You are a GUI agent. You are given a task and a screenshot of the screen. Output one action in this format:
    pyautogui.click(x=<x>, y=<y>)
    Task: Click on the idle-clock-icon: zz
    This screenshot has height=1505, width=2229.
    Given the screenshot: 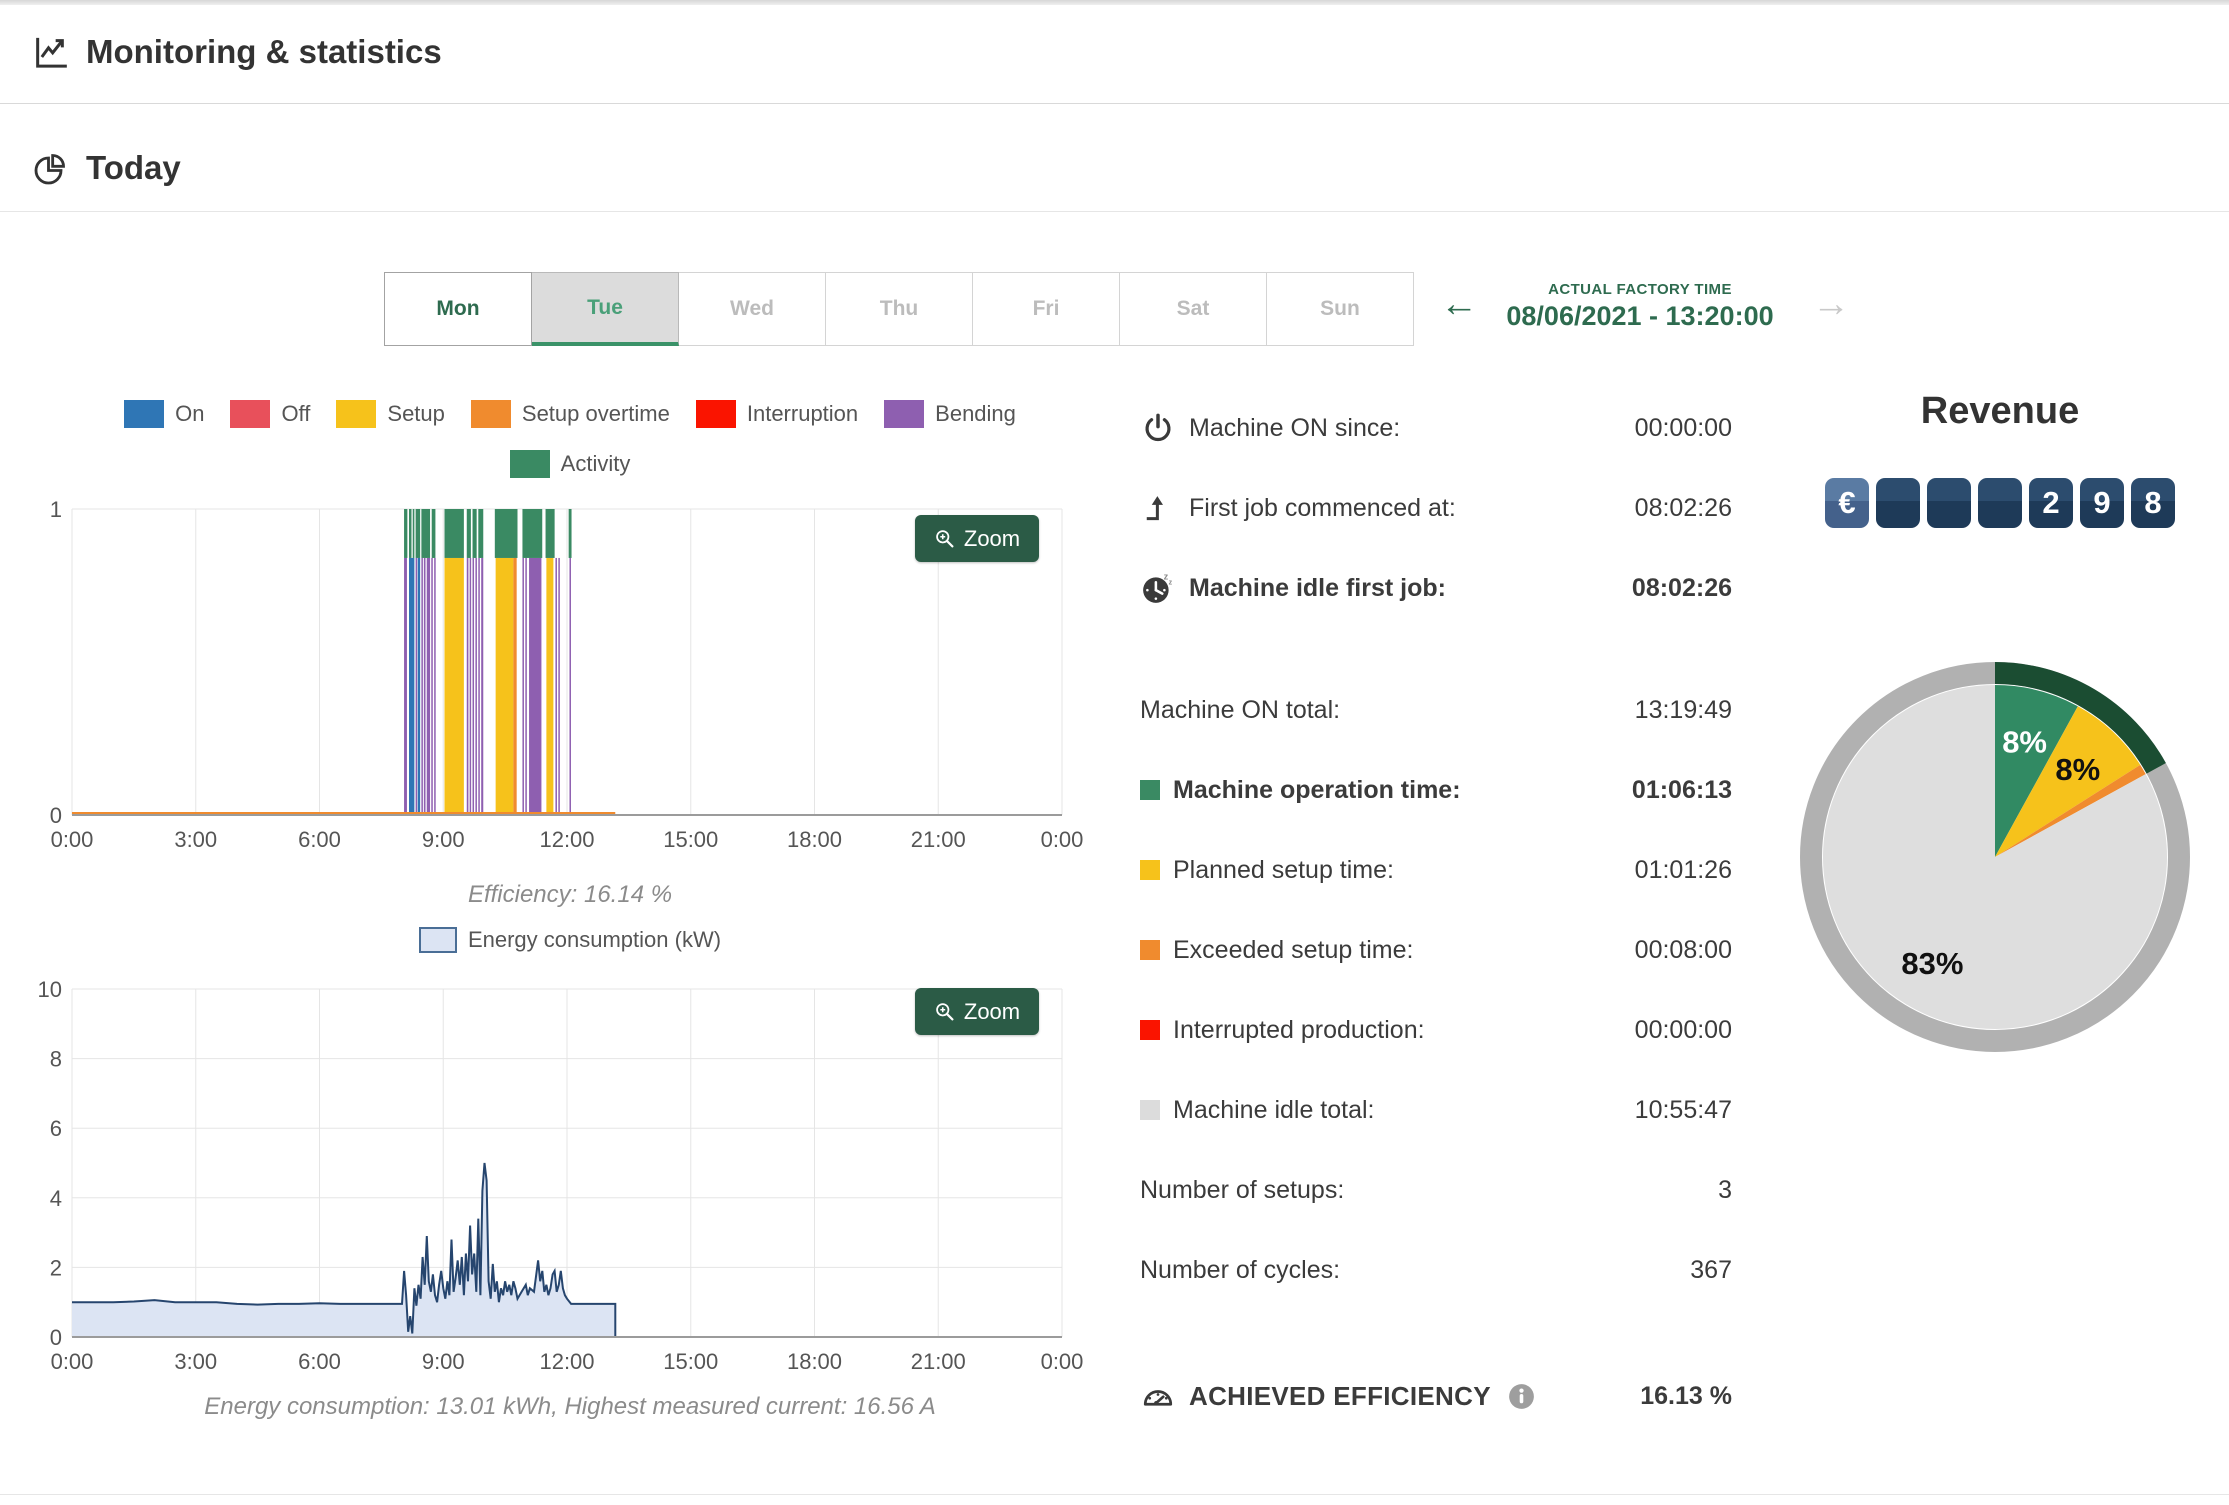 What is the action you would take?
    pyautogui.click(x=1158, y=588)
    